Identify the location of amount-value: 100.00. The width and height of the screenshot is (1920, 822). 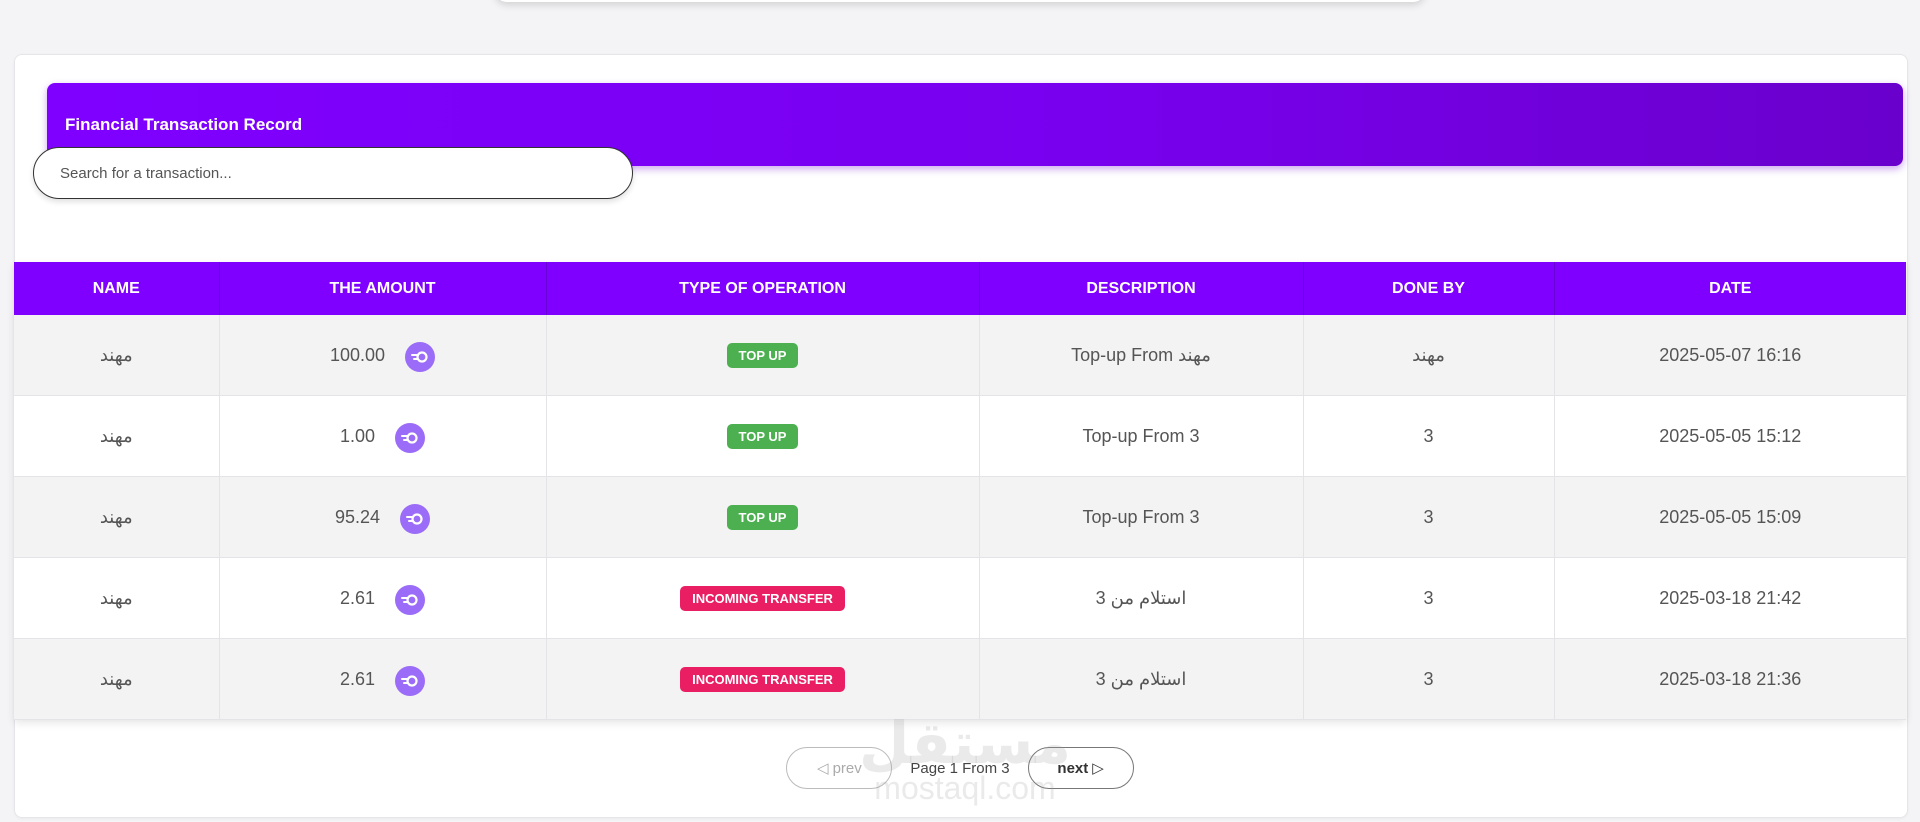
(357, 354).